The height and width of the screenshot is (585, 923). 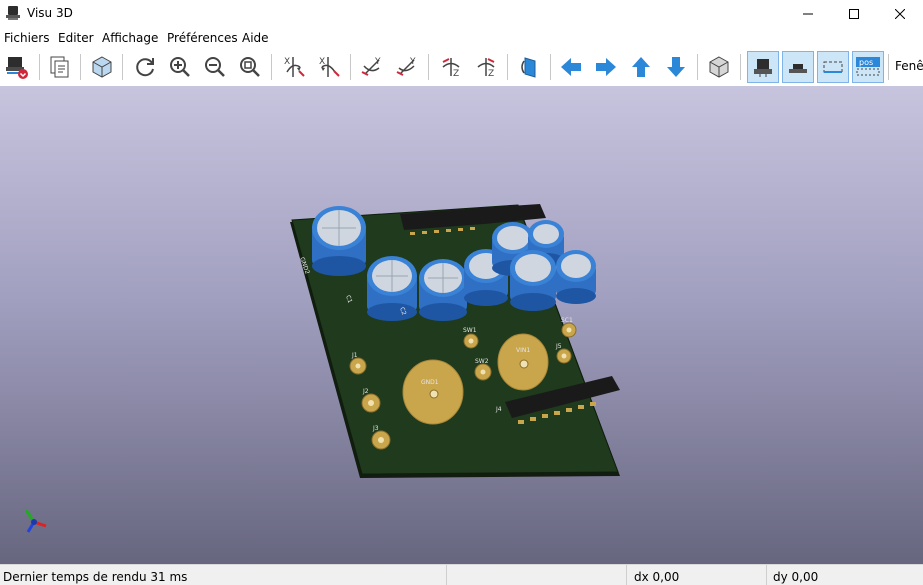 I want to click on window-title: Visu 3D, so click(x=50, y=13).